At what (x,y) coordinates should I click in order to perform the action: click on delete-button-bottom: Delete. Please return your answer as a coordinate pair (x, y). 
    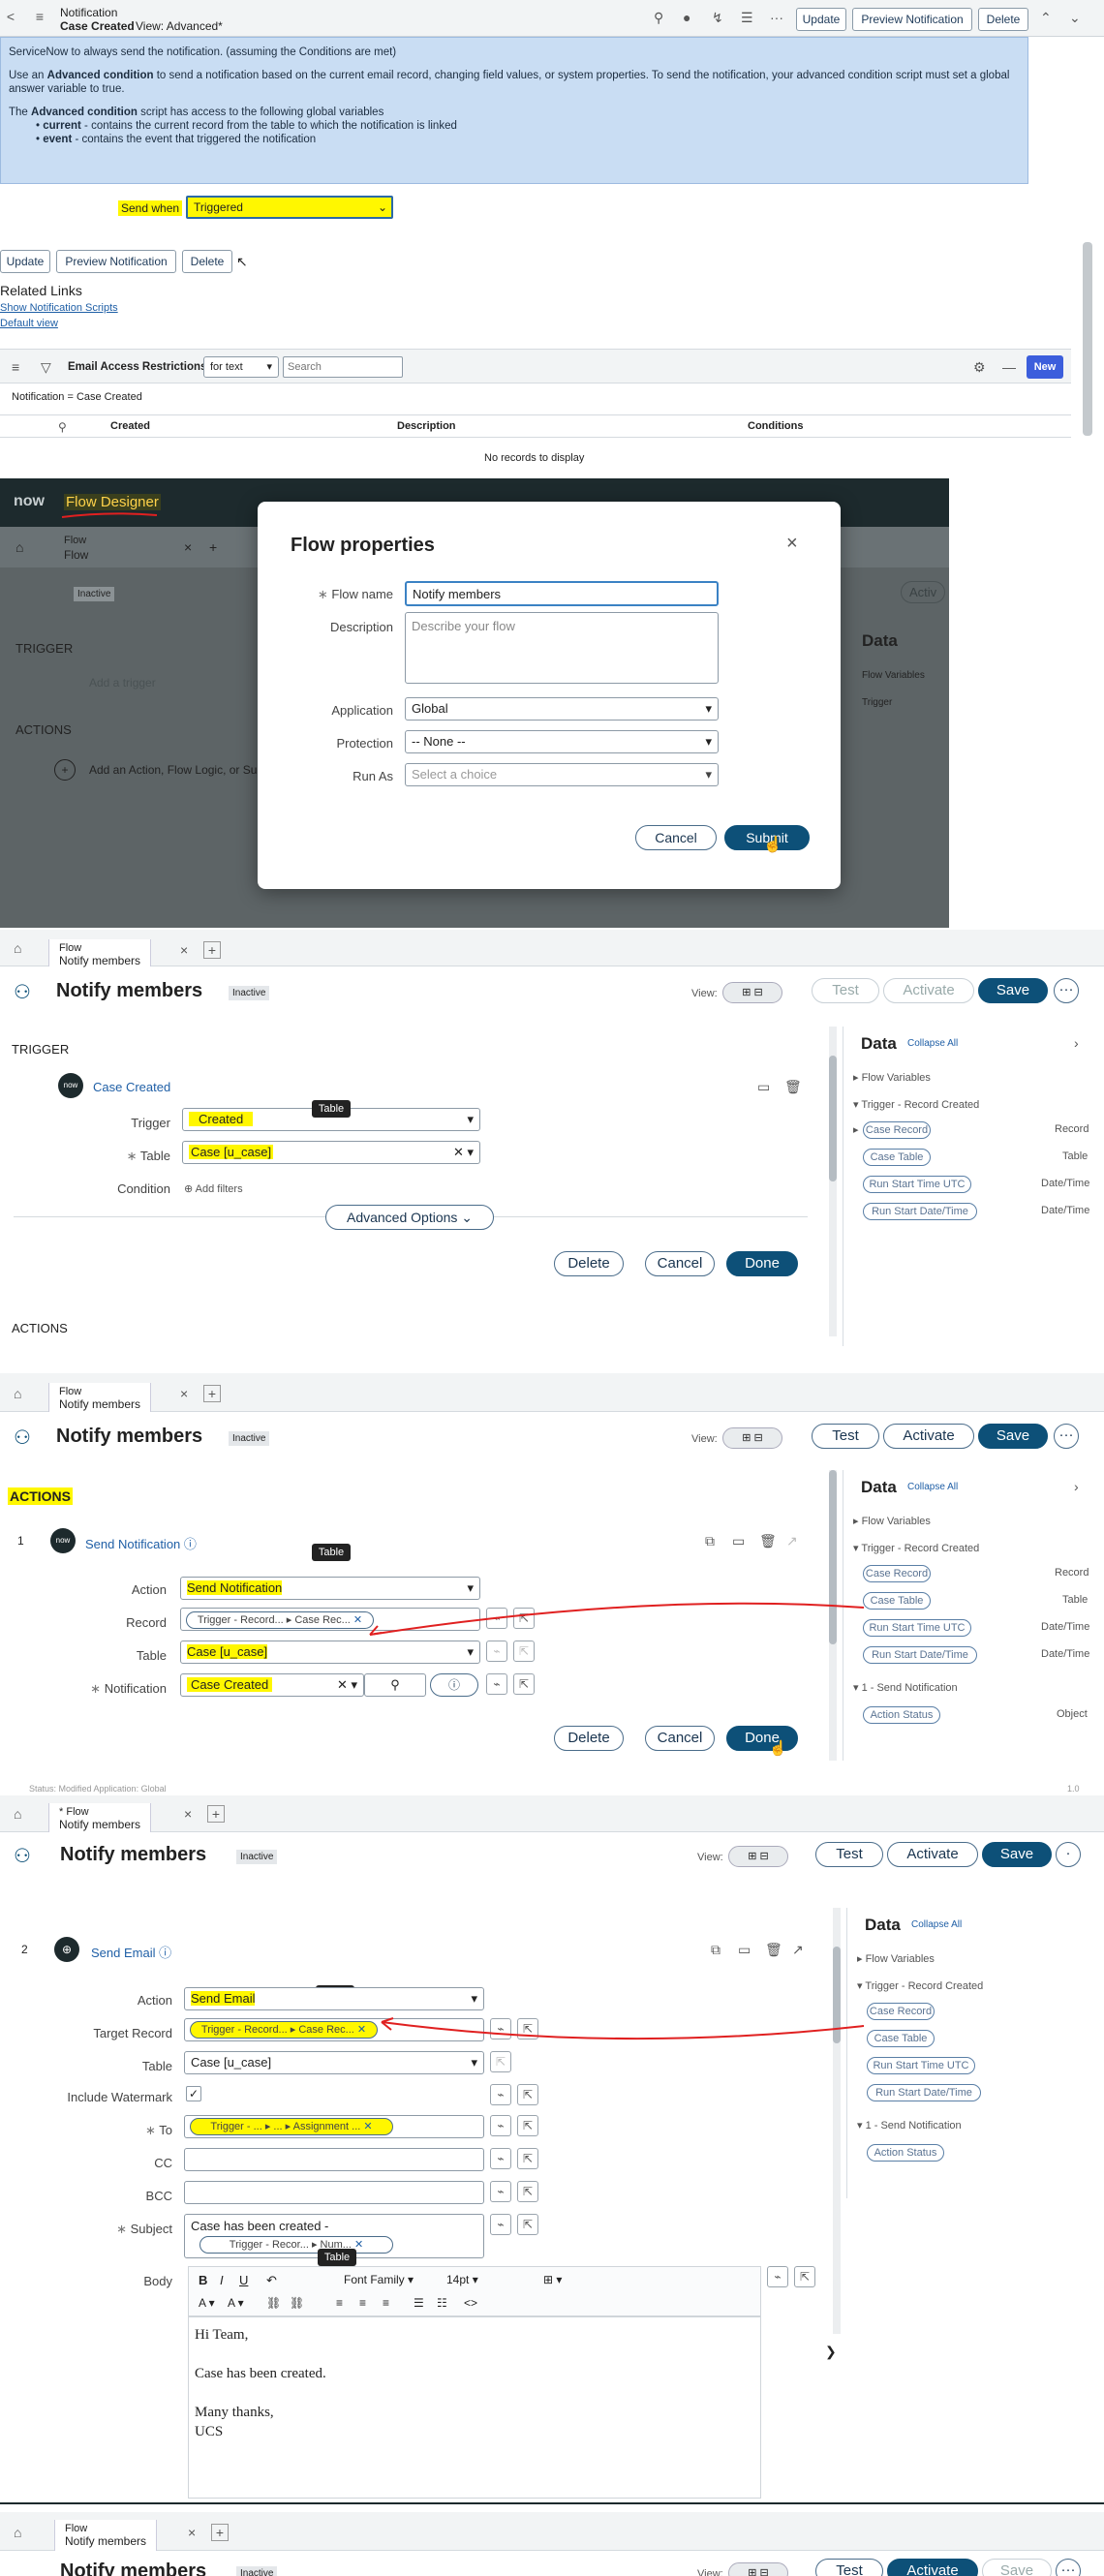
    Looking at the image, I should click on (207, 261).